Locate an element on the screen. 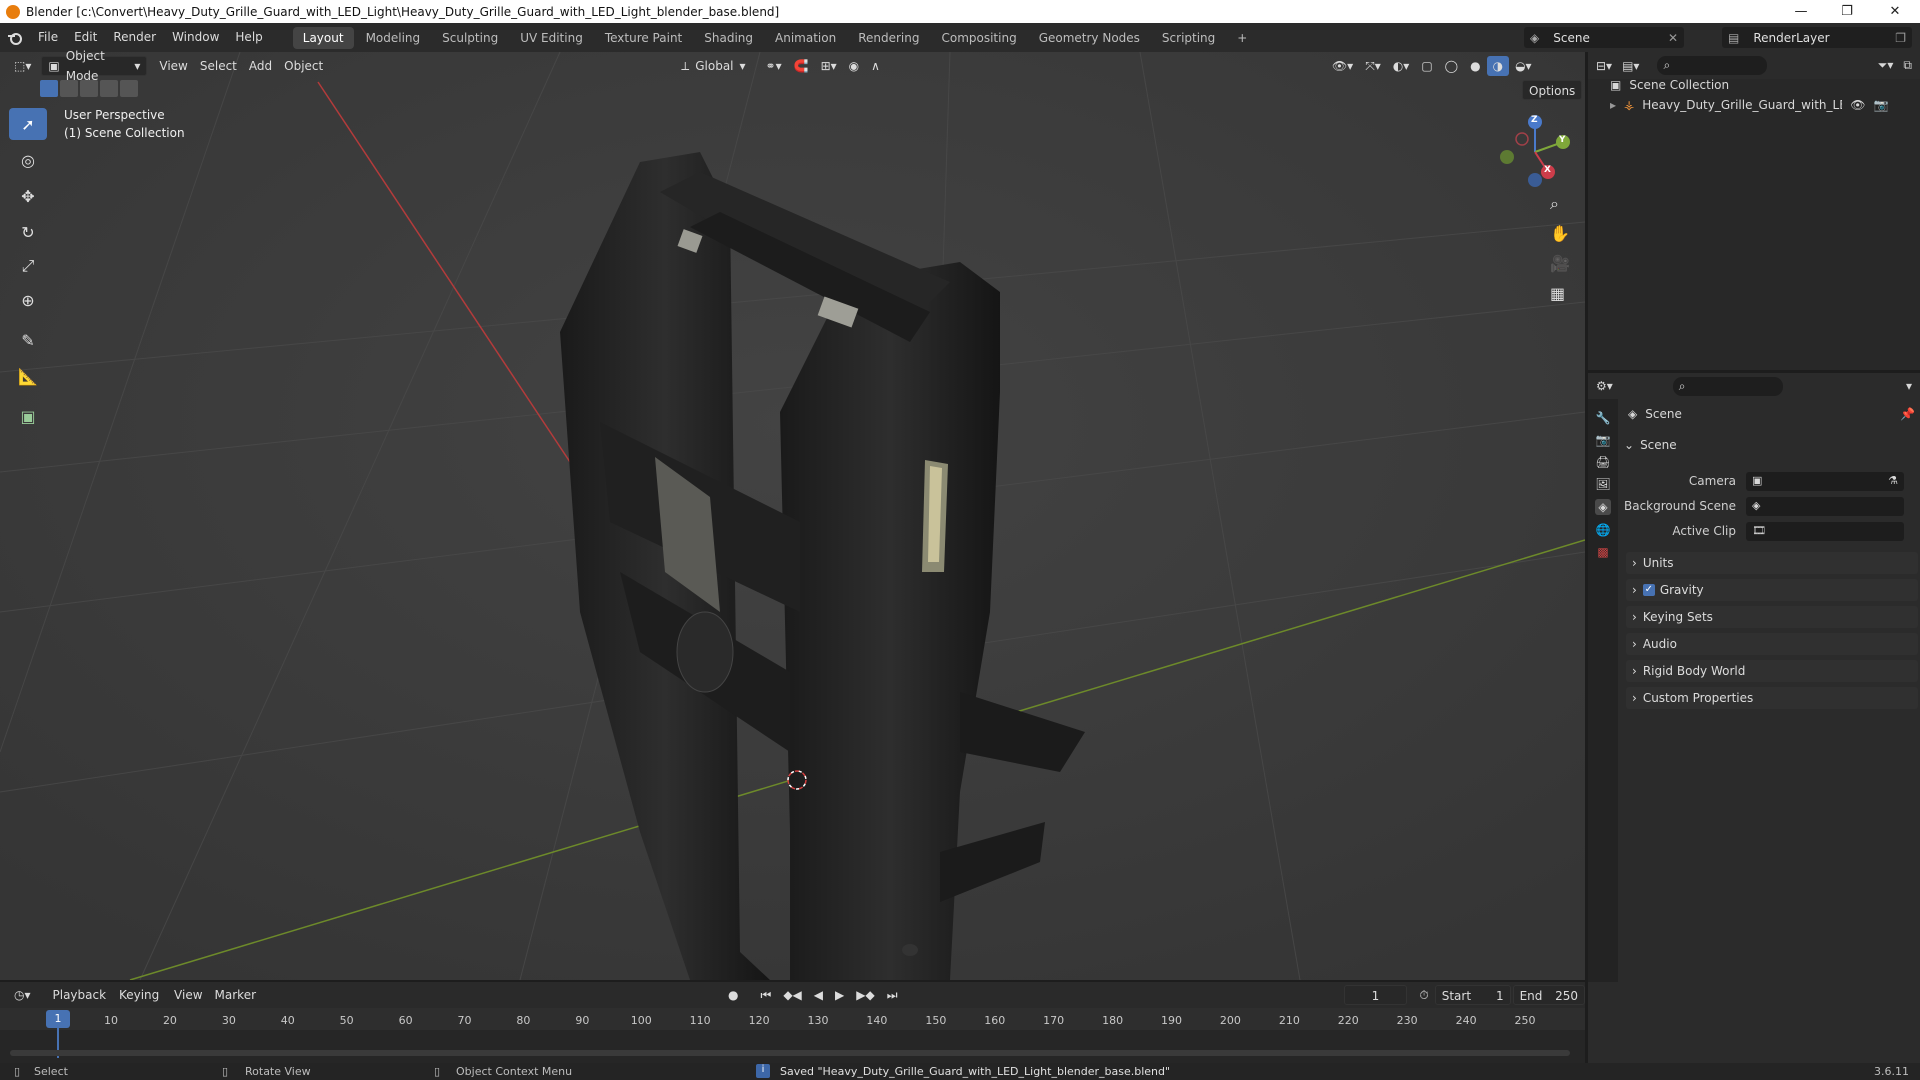 The width and height of the screenshot is (1920, 1080). outliner-search-input: ⌕ is located at coordinates (1712, 65).